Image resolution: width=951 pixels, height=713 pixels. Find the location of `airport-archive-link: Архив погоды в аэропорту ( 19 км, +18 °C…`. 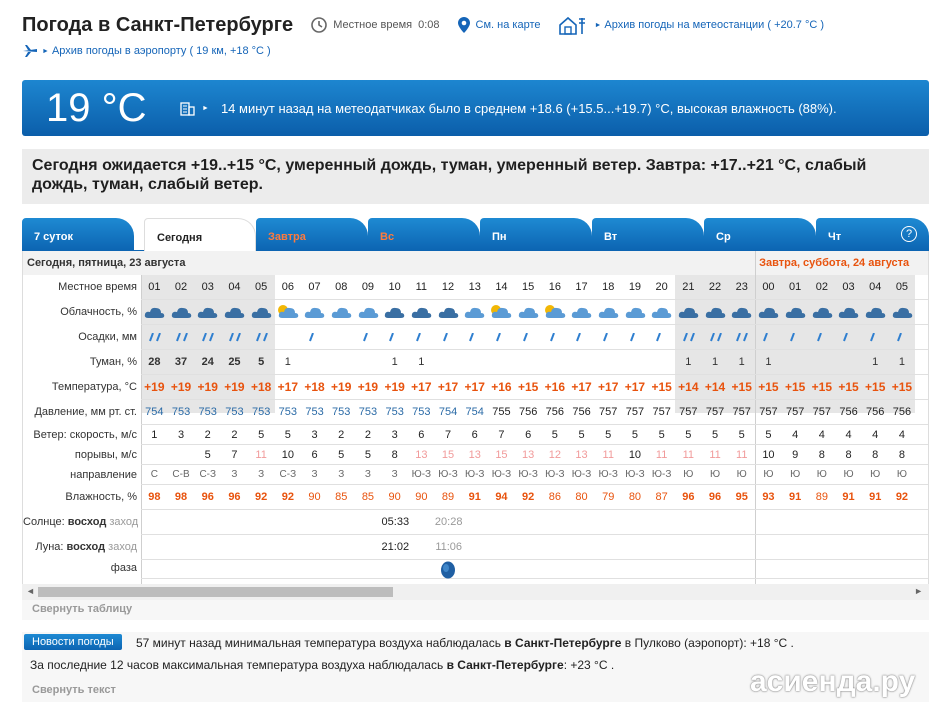

airport-archive-link: Архив погоды в аэропорту ( 19 км, +18 °C… is located at coordinates (161, 51).